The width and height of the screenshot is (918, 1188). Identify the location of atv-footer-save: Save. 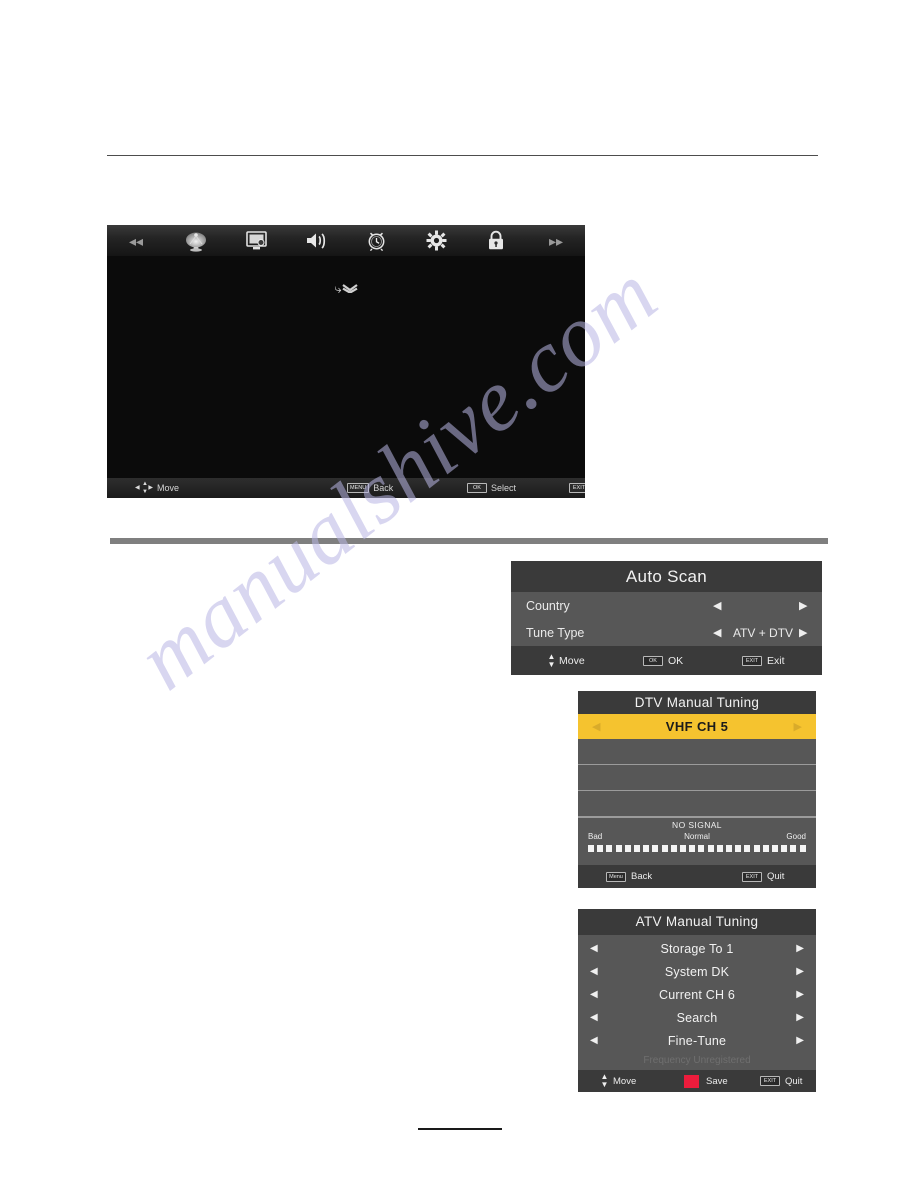
(706, 1081).